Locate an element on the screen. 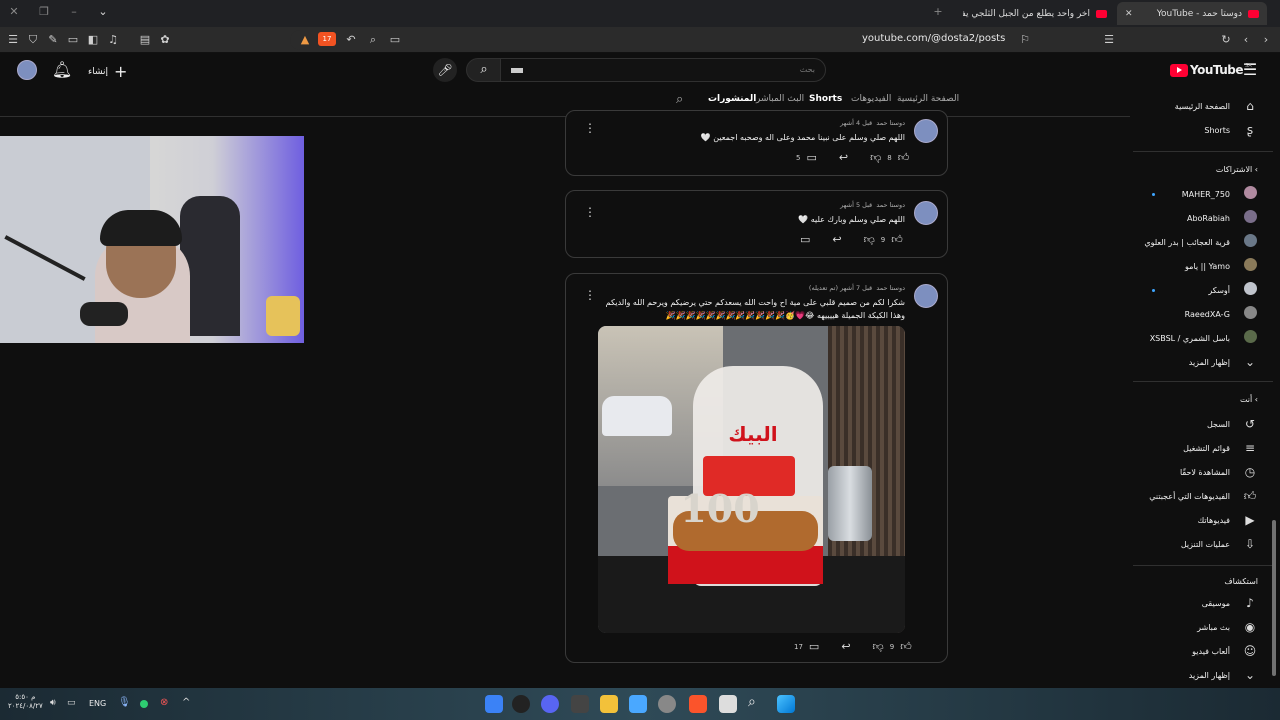 The width and height of the screenshot is (1280, 720). taskbar-search-icon: ⌕ is located at coordinates (752, 702).